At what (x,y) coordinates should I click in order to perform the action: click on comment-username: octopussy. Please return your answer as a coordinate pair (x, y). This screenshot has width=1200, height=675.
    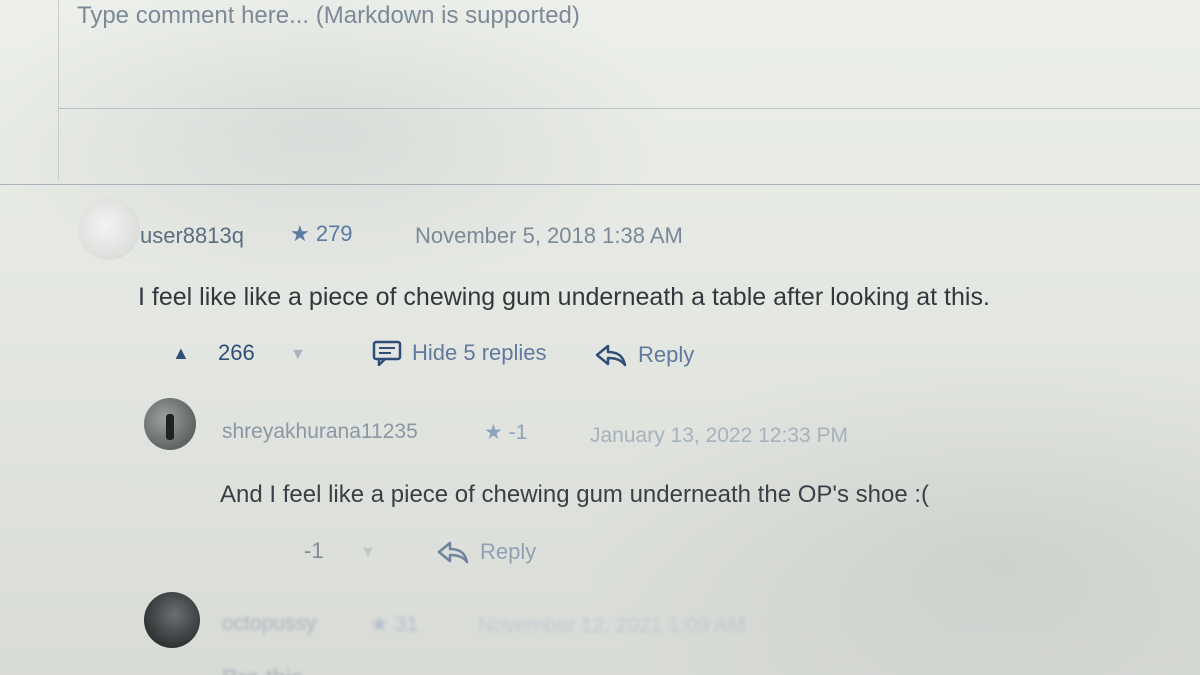
    Looking at the image, I should click on (269, 624).